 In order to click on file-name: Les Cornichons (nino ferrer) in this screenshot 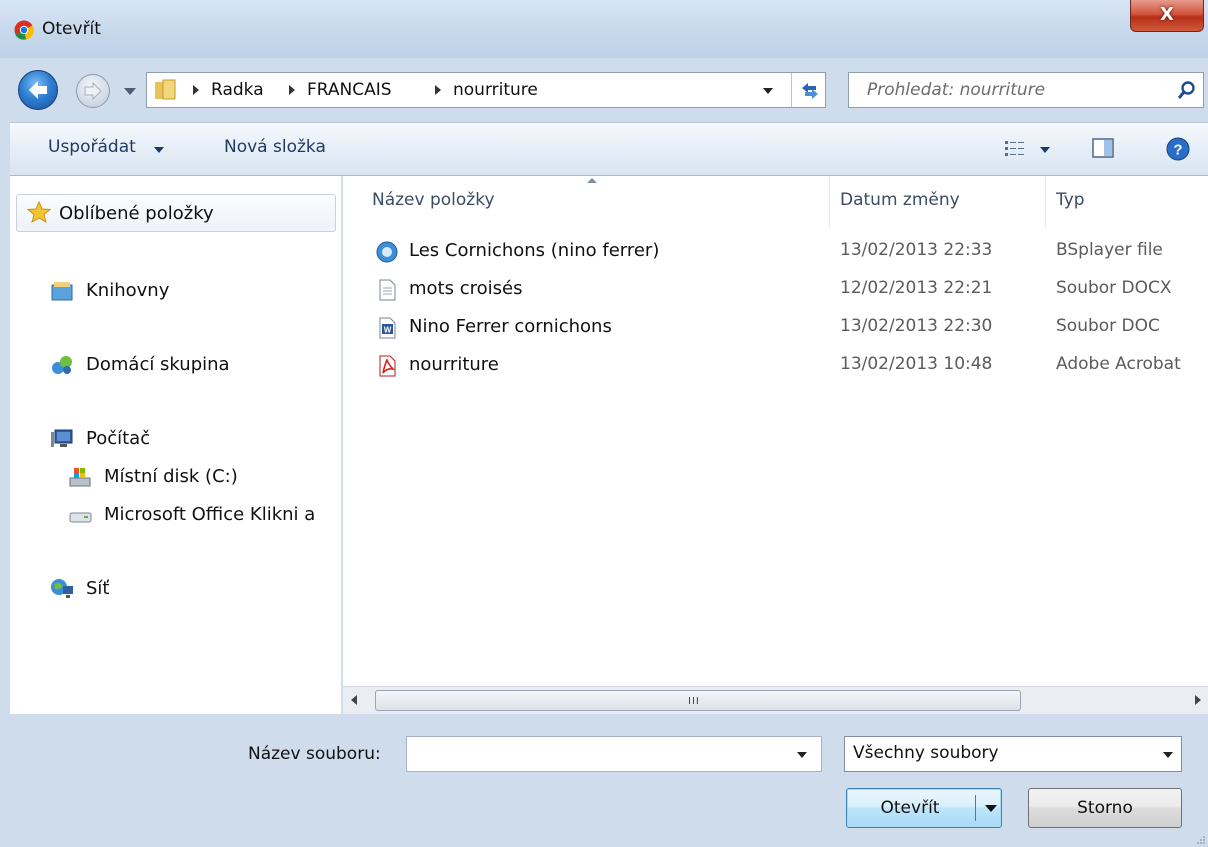, I will do `click(534, 250)`.